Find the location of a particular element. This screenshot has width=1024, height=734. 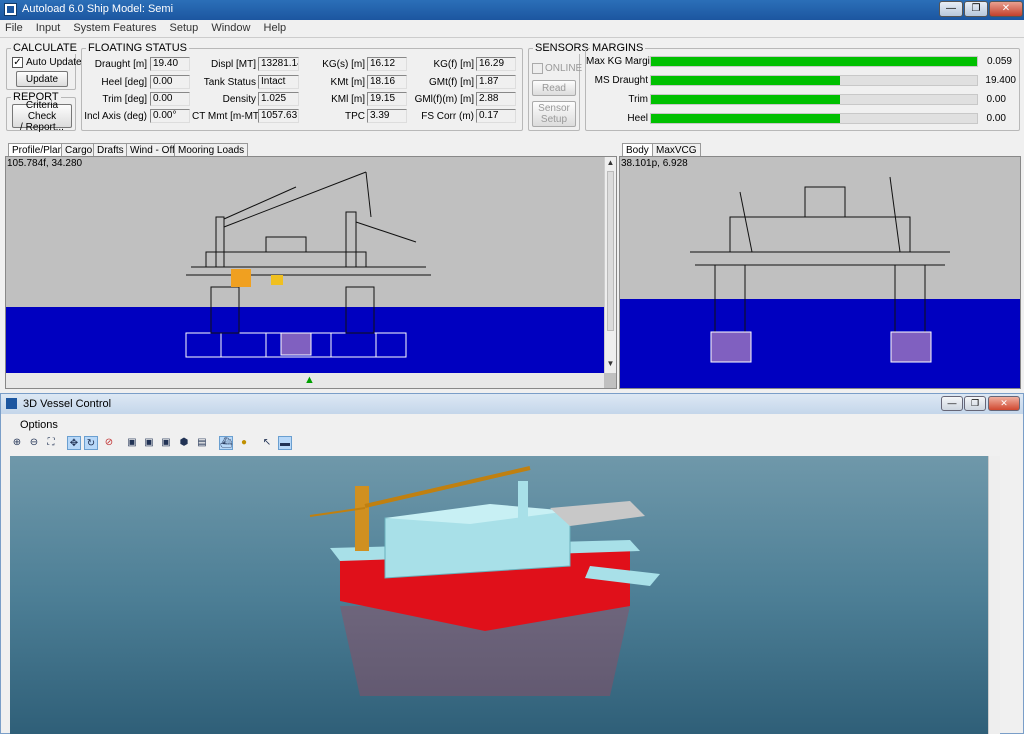

app-icon is located at coordinates (10, 9).